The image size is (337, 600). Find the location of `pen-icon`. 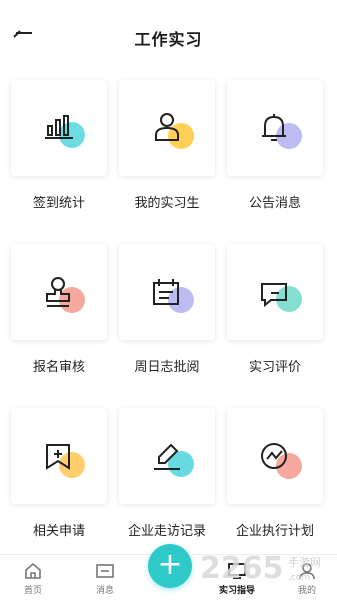

pen-icon is located at coordinates (174, 460).